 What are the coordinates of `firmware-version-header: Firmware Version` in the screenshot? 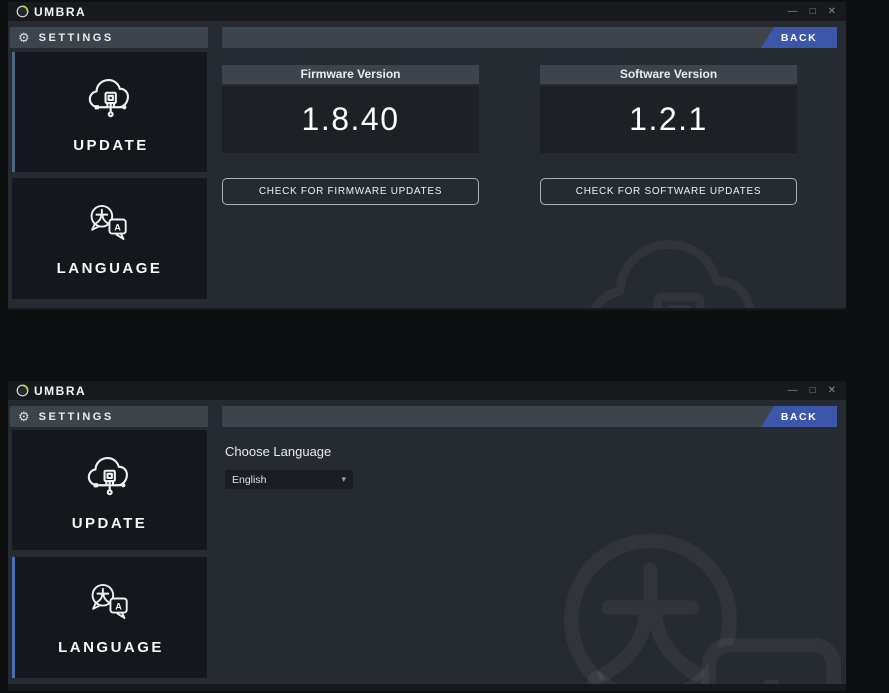 It's located at (350, 74).